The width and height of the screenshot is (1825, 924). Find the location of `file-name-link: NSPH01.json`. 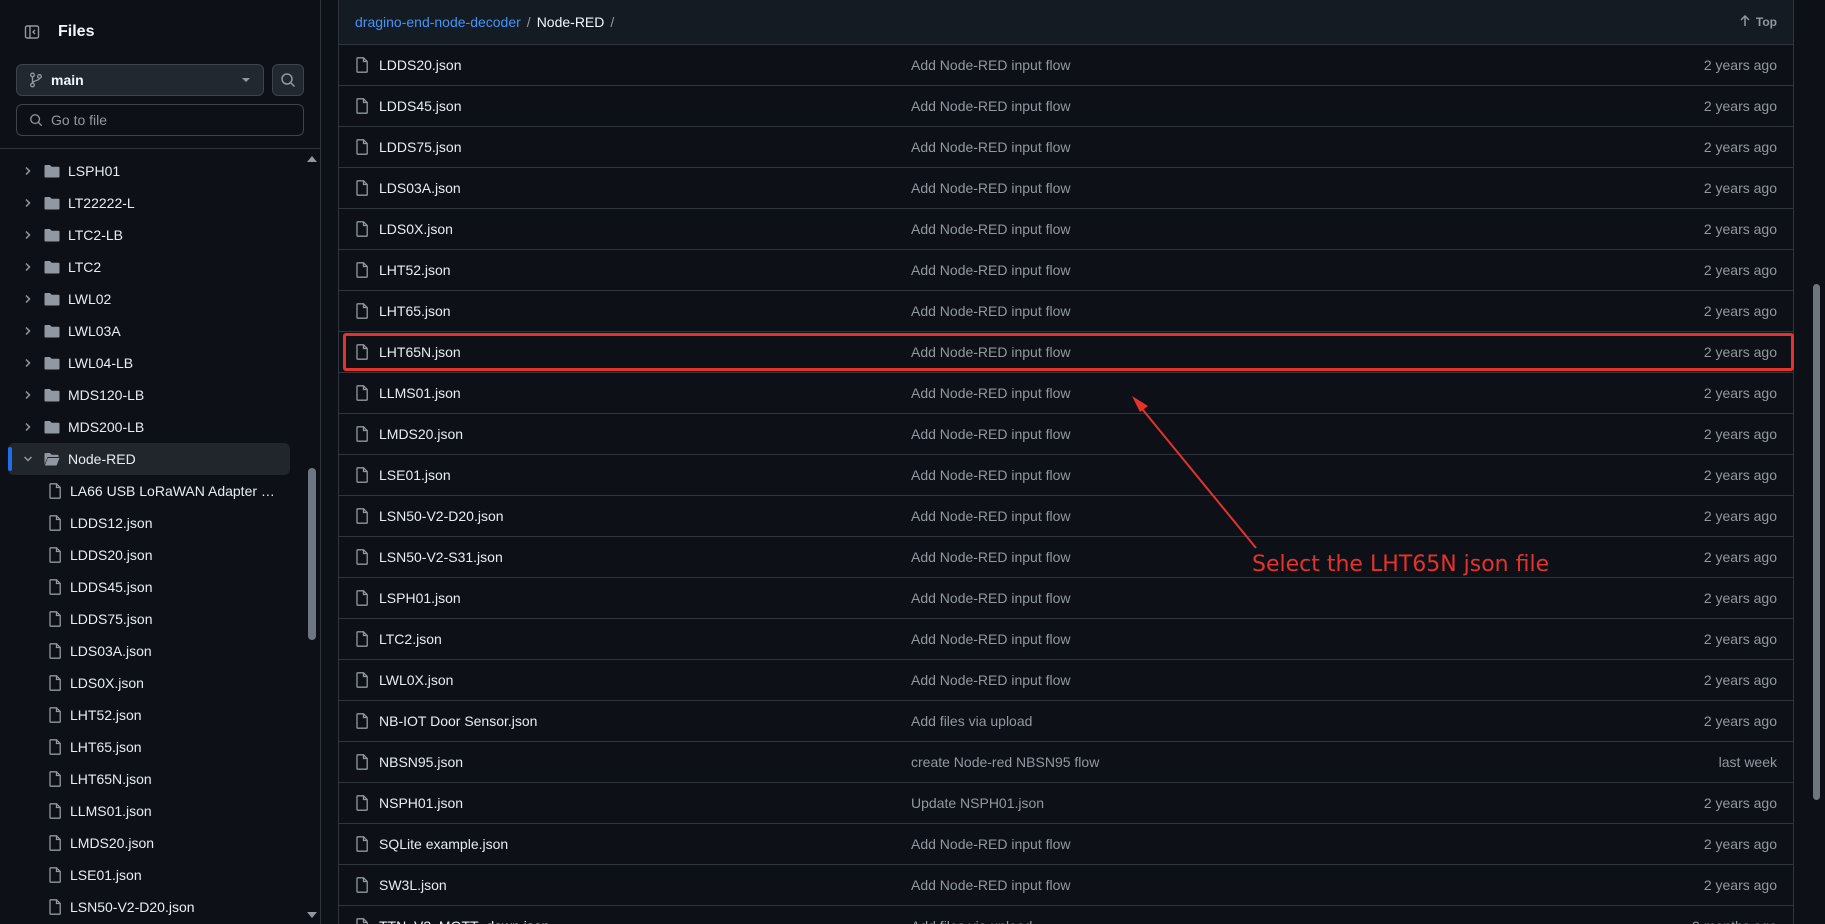

file-name-link: NSPH01.json is located at coordinates (421, 803).